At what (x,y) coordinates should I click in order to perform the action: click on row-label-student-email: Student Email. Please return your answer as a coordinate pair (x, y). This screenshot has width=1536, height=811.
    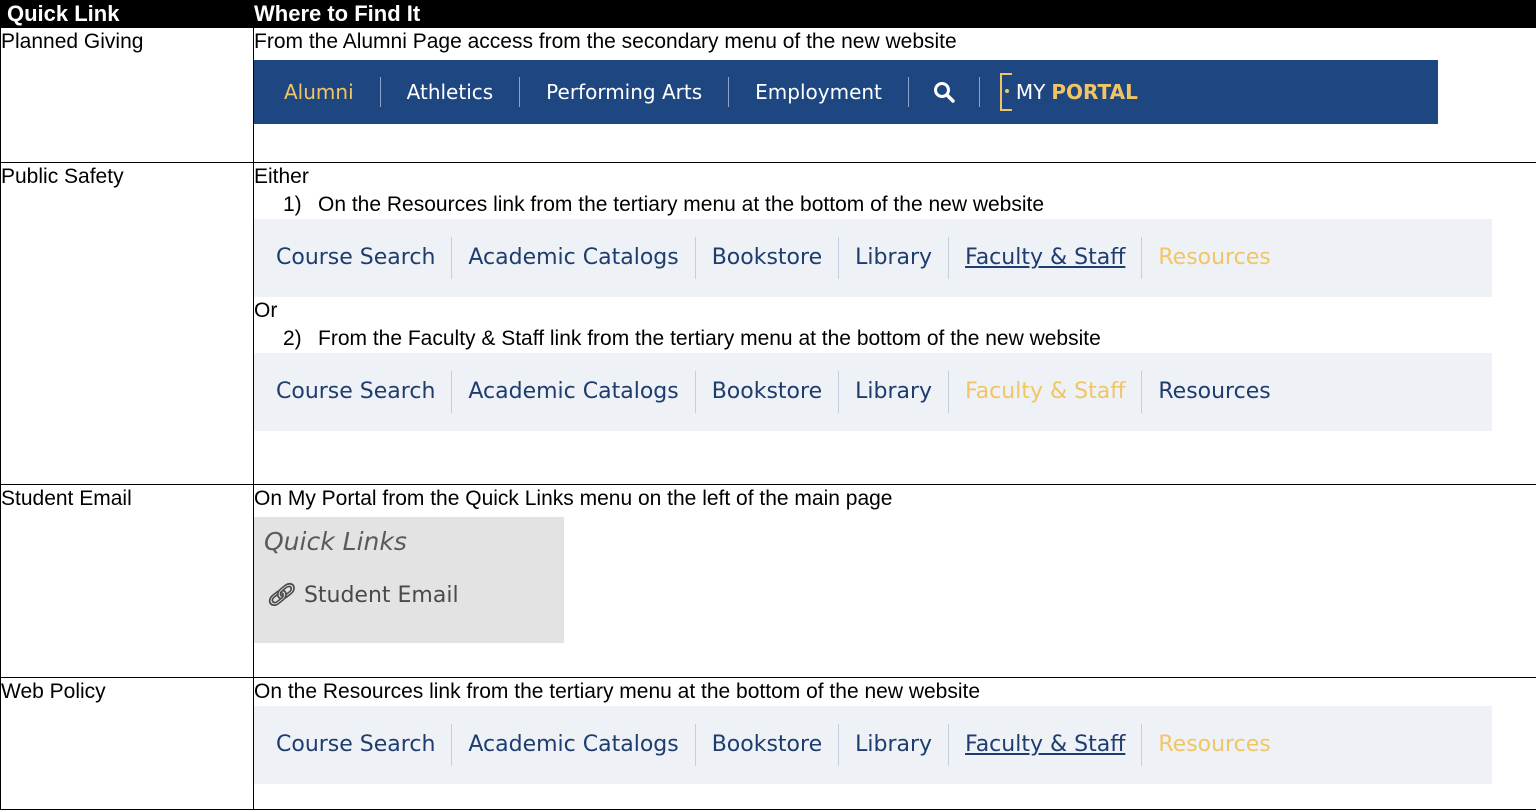
    Looking at the image, I should click on (127, 581).